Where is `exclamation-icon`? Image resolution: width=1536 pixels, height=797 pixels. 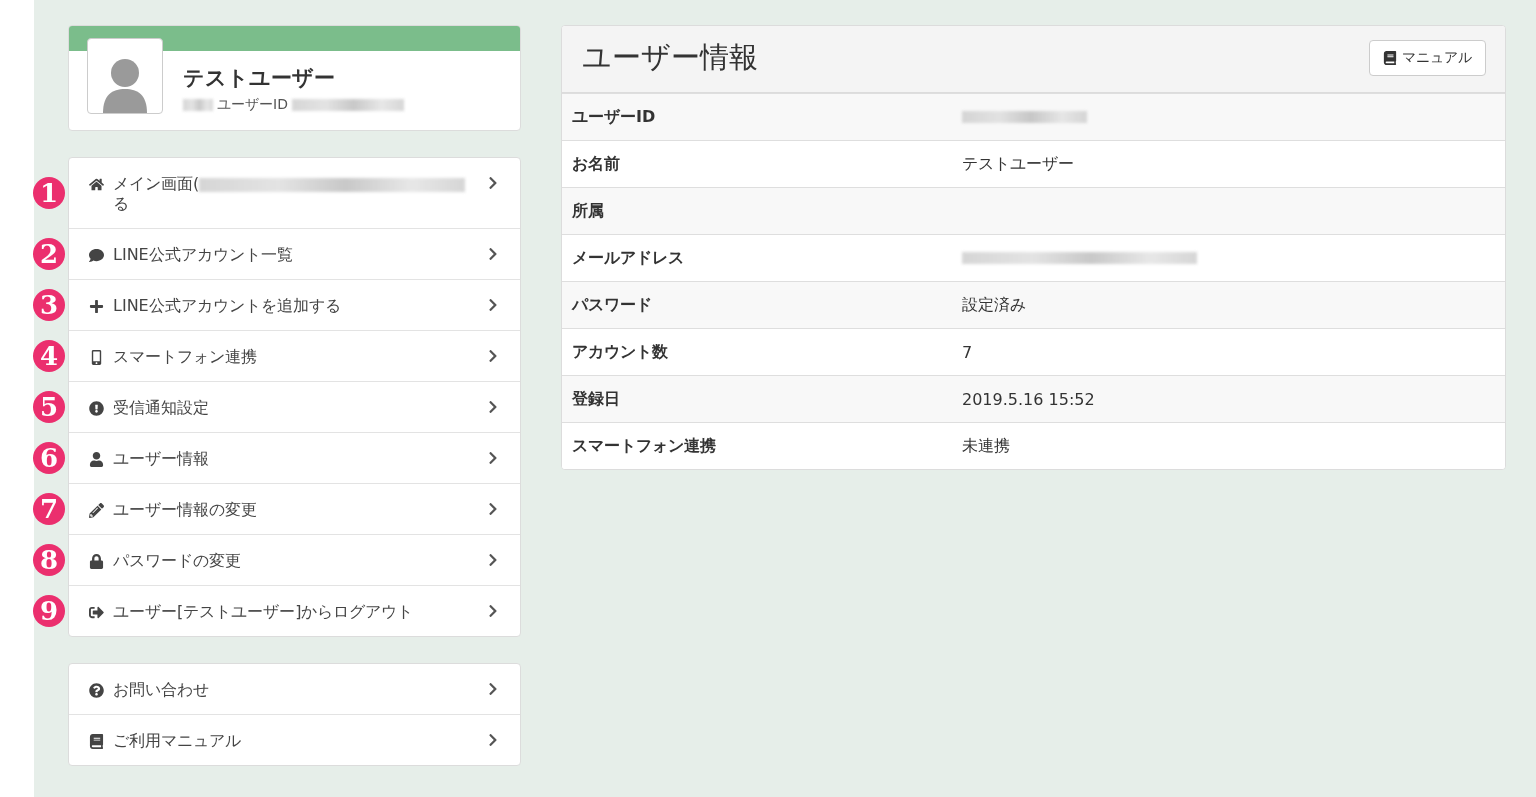 exclamation-icon is located at coordinates (98, 408).